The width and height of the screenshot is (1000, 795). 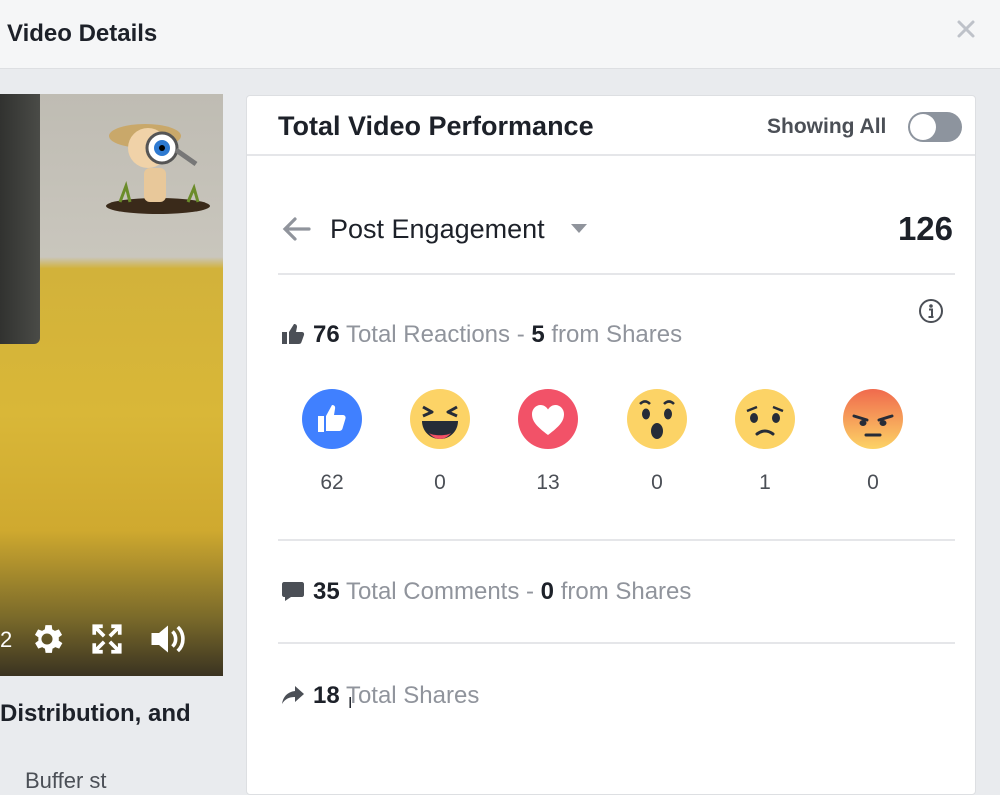 What do you see at coordinates (931, 311) in the screenshot?
I see `info-icon` at bounding box center [931, 311].